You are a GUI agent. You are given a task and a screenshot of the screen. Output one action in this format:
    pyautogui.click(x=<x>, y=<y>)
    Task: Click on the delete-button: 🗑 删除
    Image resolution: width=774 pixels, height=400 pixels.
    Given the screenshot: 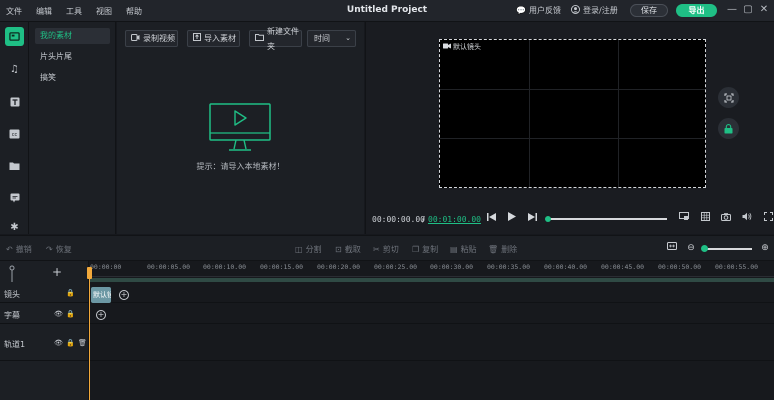 What is the action you would take?
    pyautogui.click(x=502, y=249)
    